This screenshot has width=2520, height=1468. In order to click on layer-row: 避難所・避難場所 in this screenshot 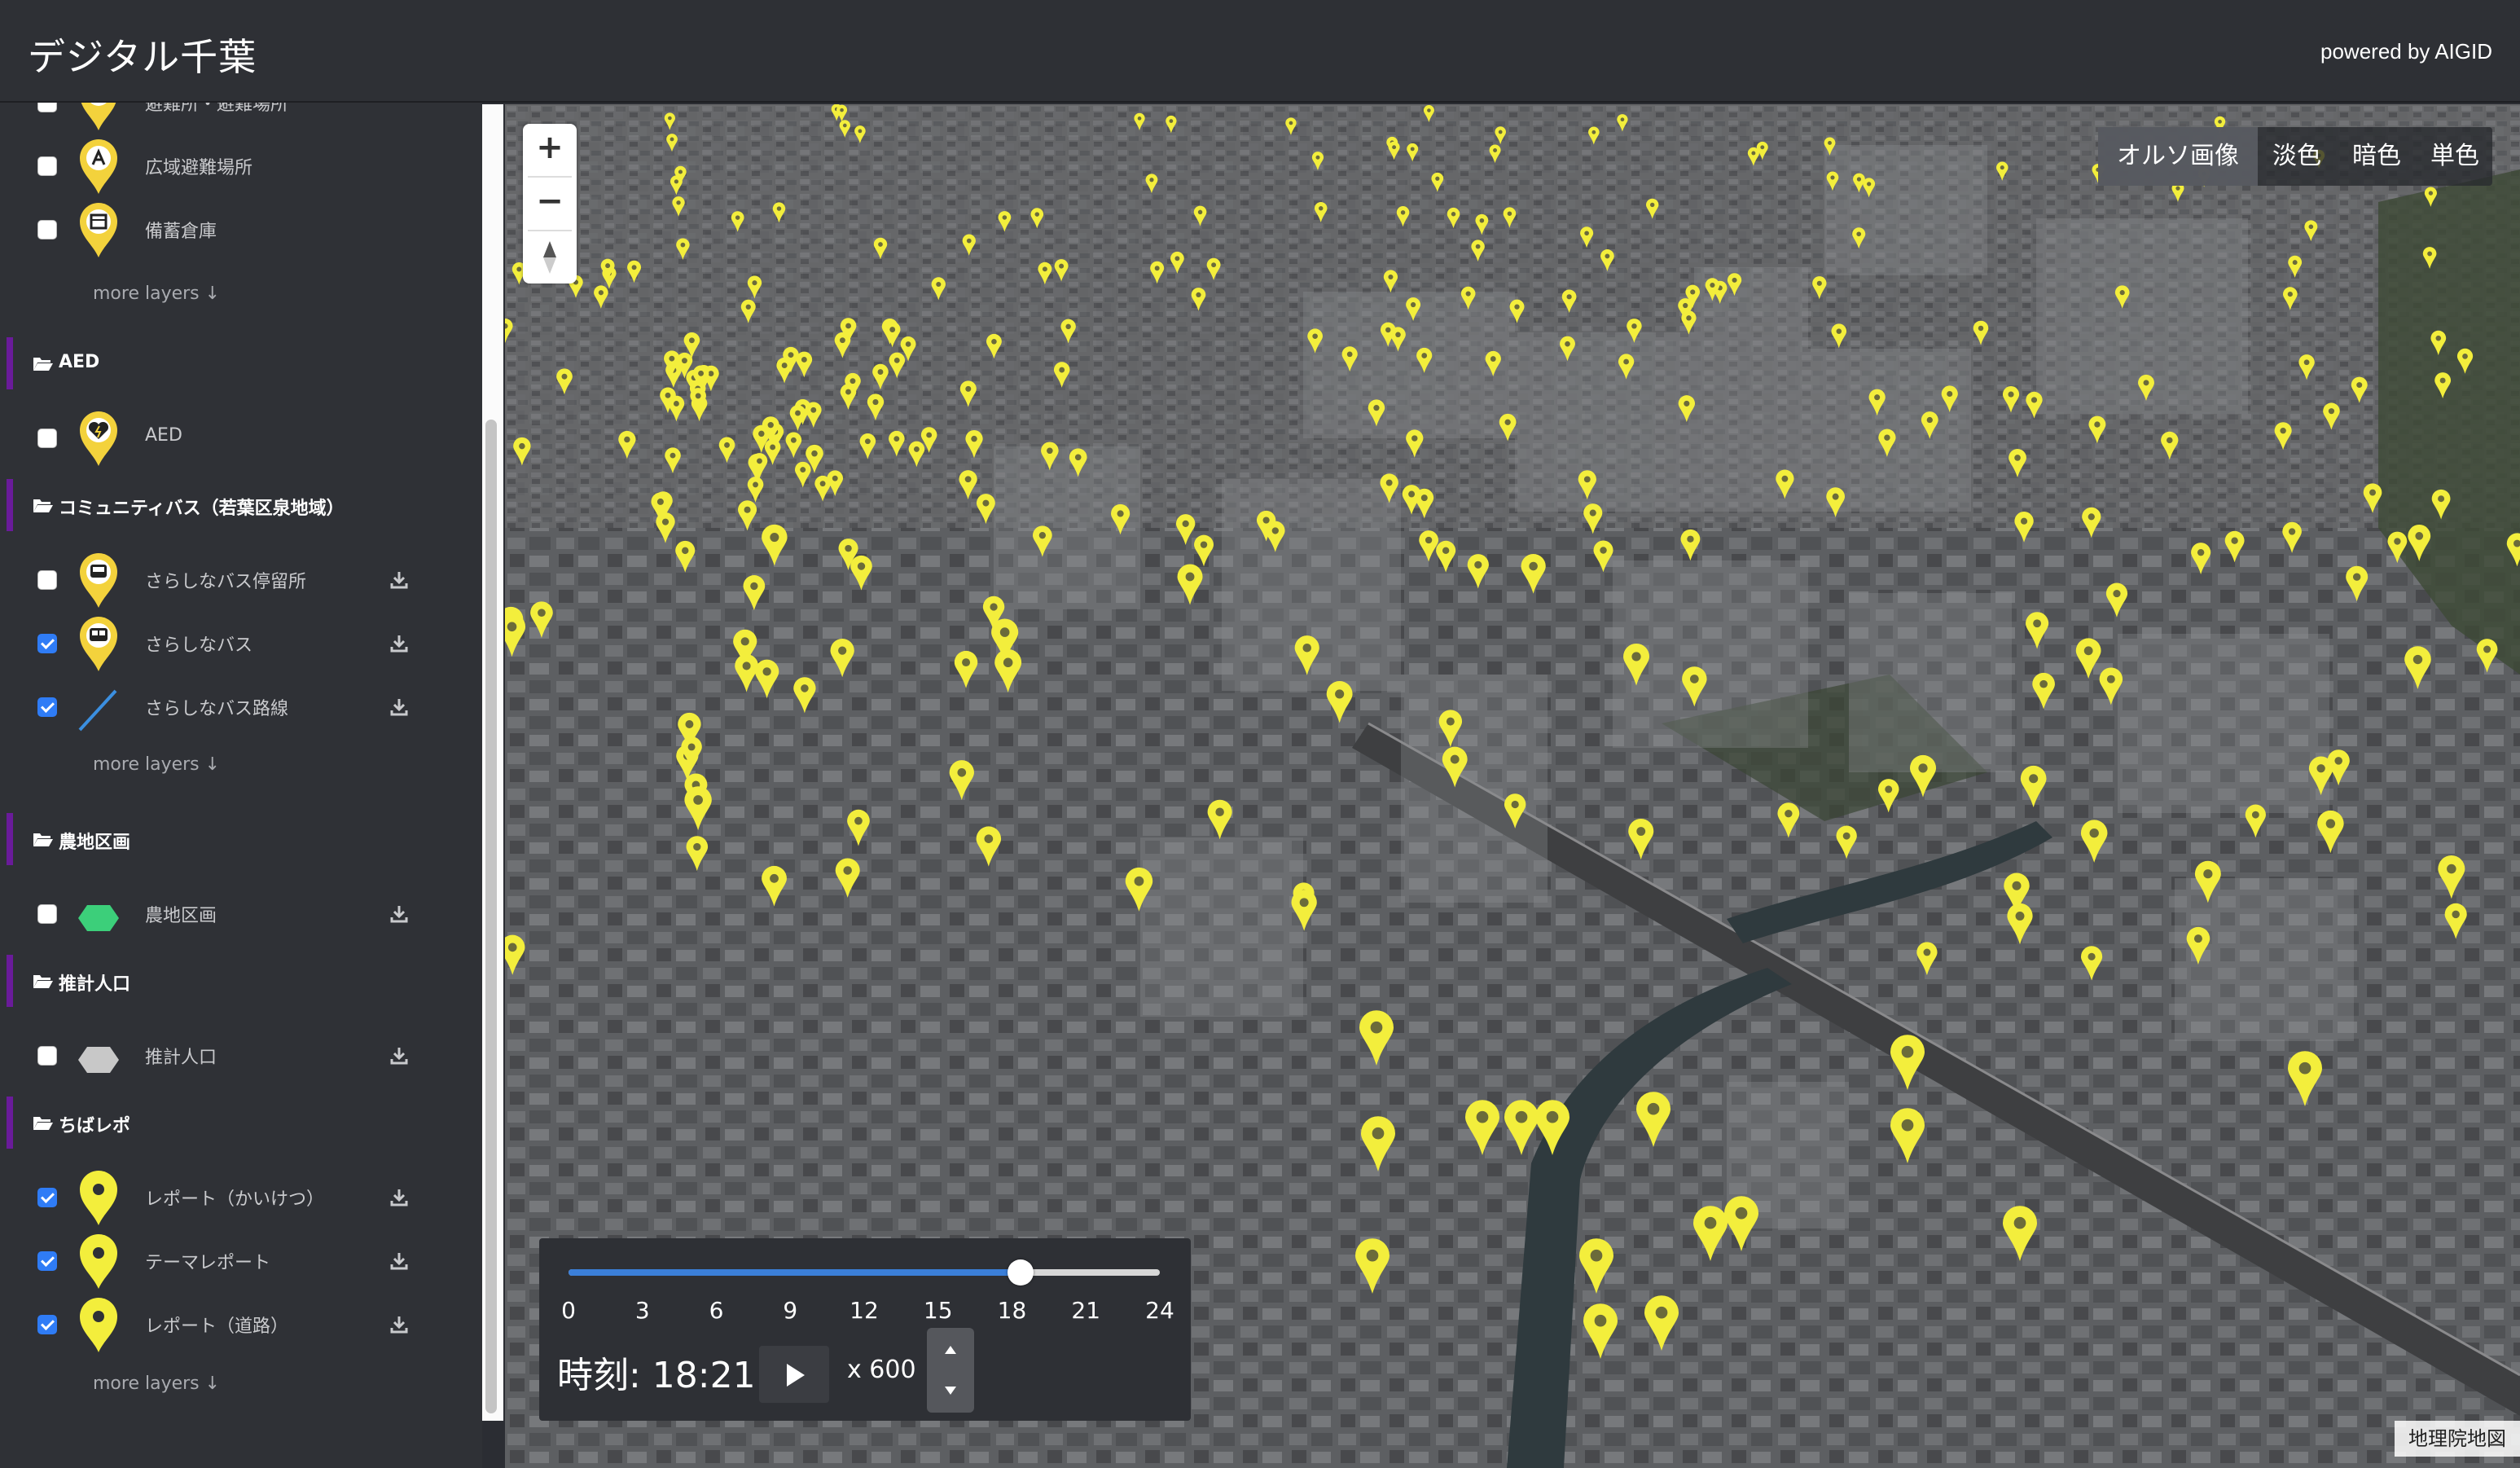, I will do `click(236, 119)`.